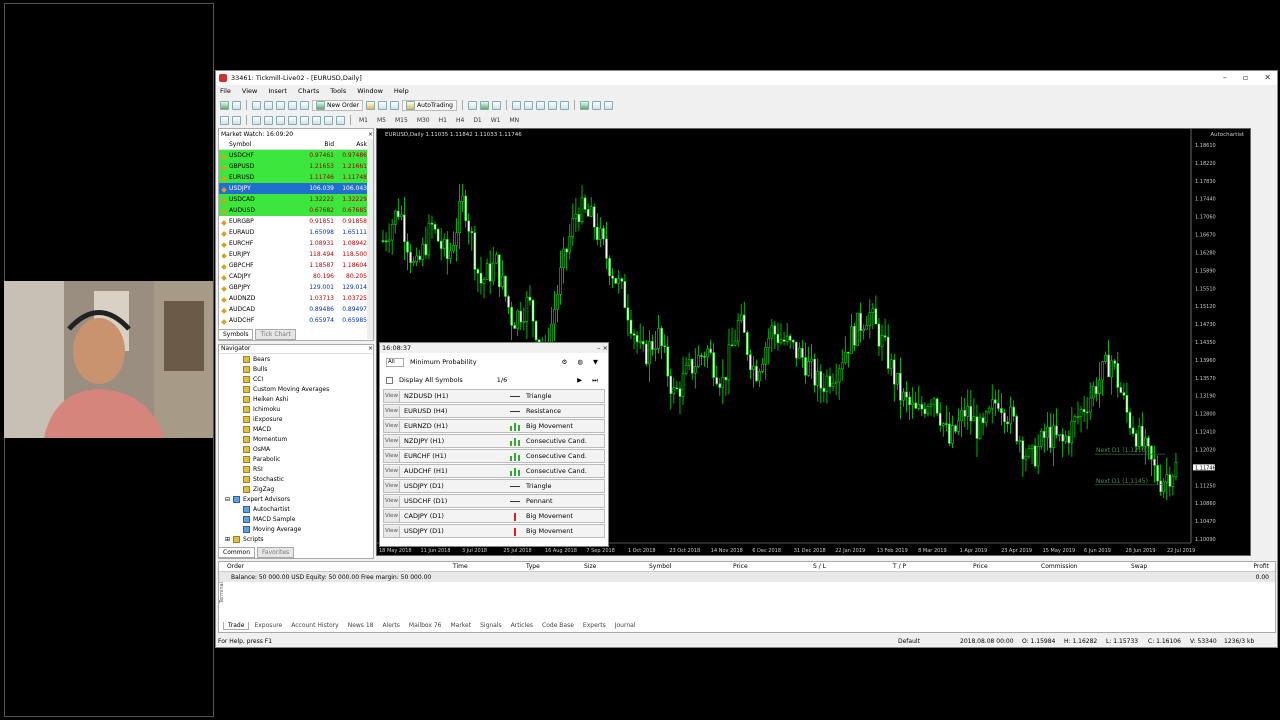 The height and width of the screenshot is (720, 1280). I want to click on navigator-expert-advisors: ⊟ Expert Advisors, so click(296, 499).